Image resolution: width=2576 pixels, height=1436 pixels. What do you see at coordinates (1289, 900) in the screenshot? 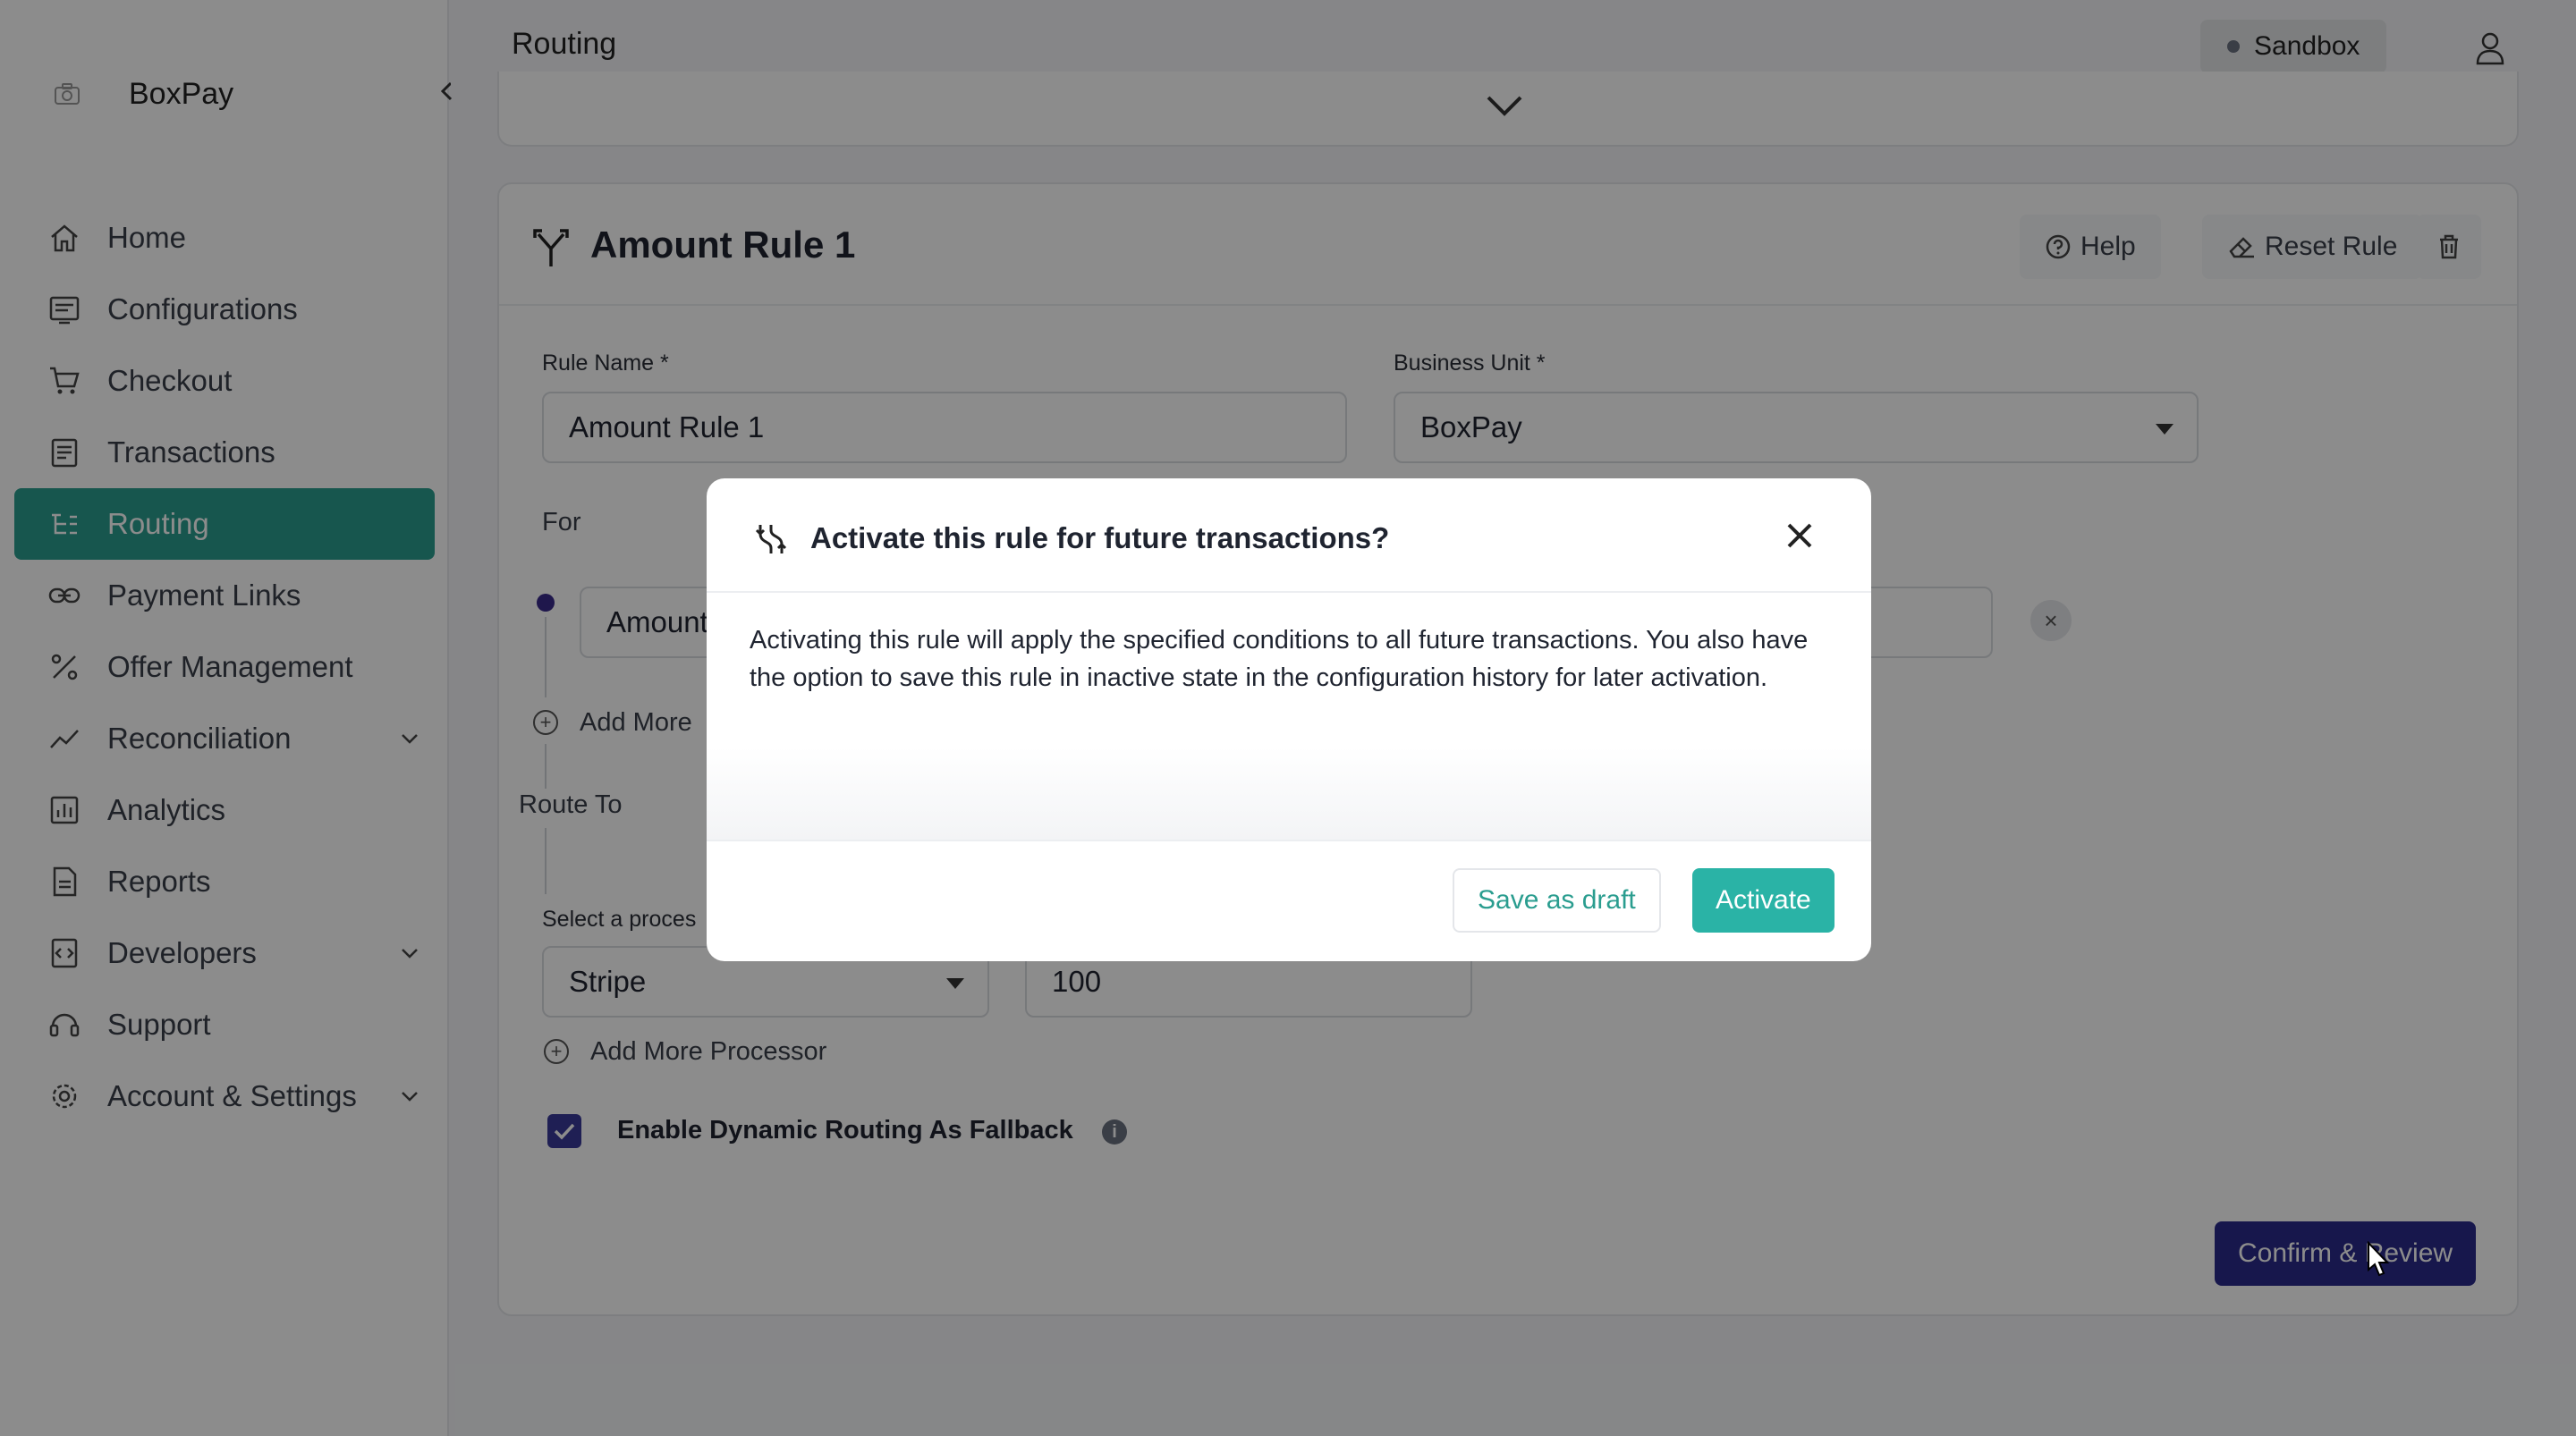
I see `dialog-footer: Save as draft Activate` at bounding box center [1289, 900].